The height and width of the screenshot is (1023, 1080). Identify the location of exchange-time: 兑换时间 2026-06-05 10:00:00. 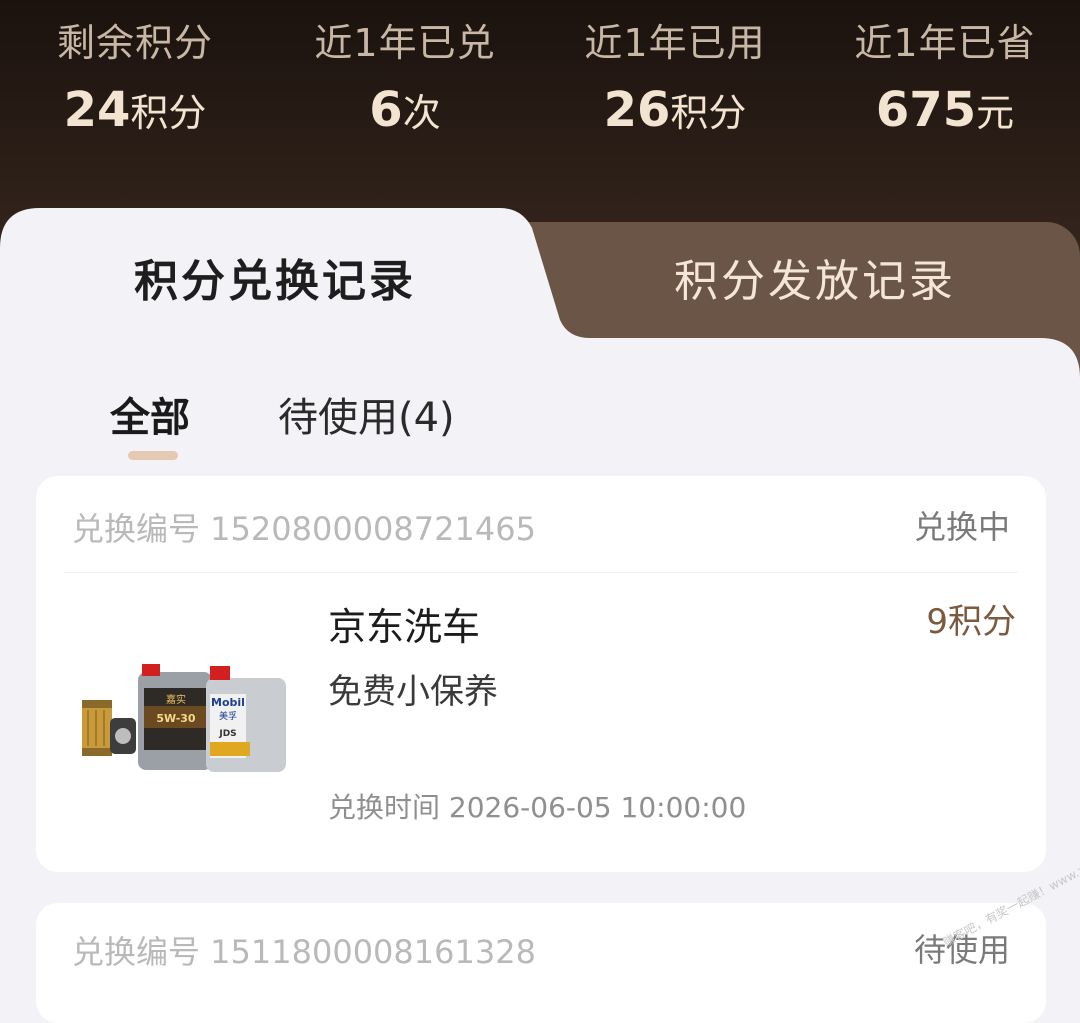
(537, 807).